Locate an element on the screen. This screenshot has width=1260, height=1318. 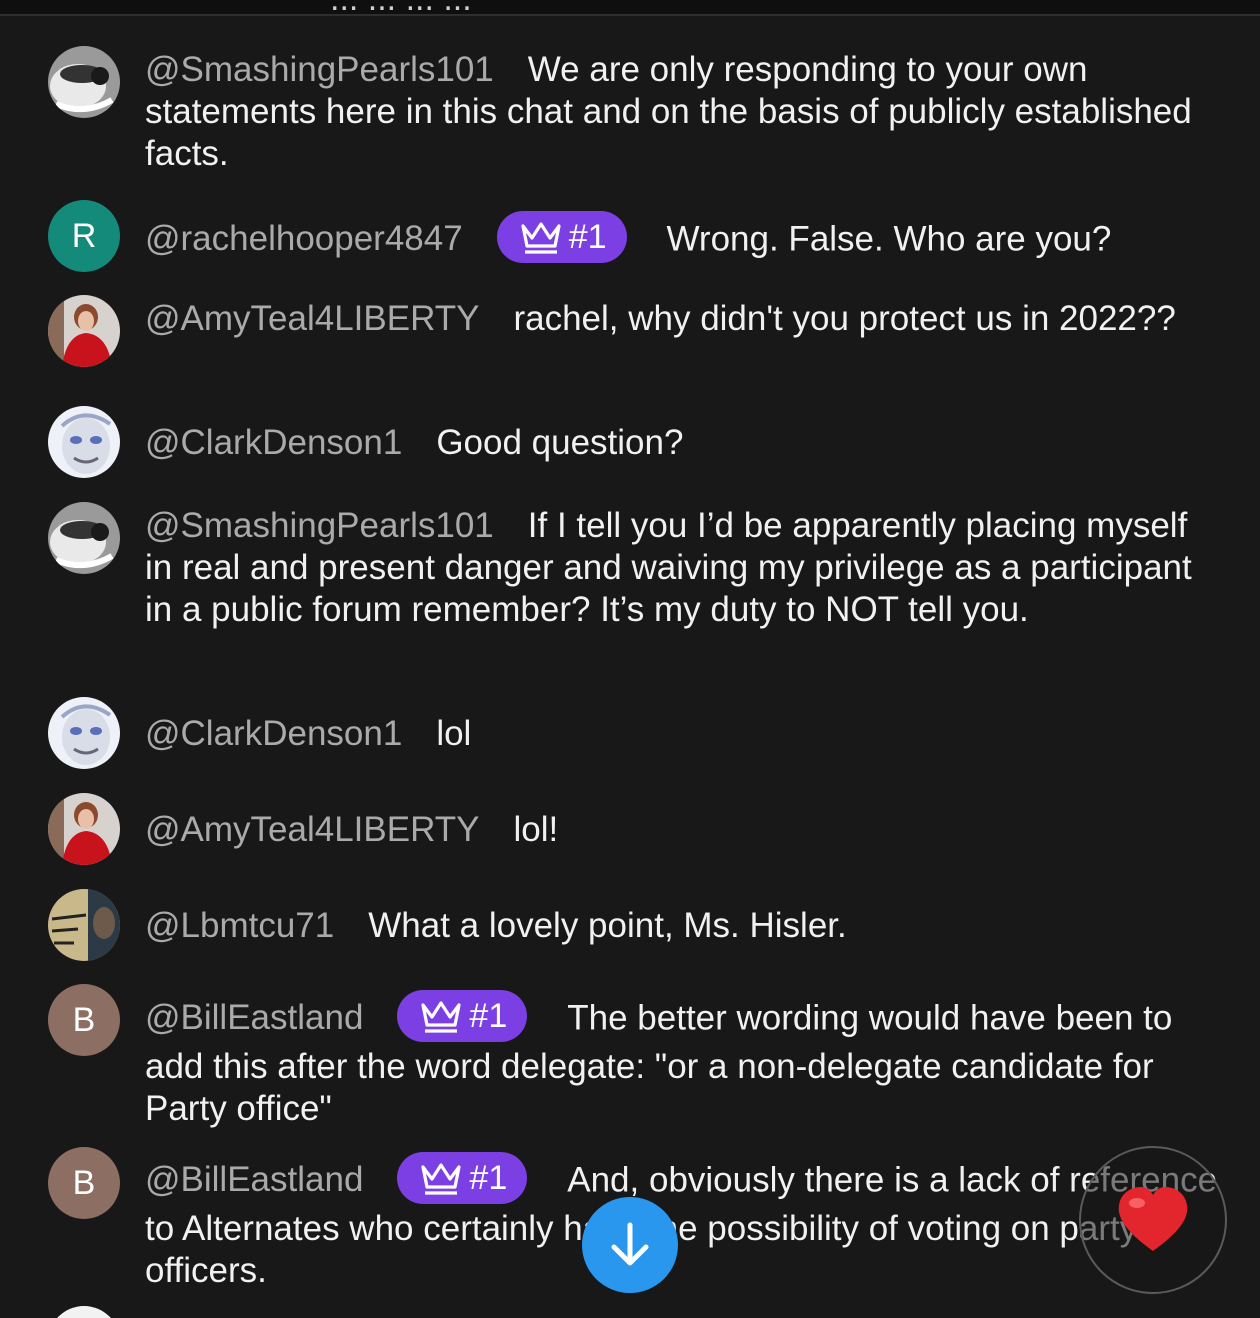
avatar-letter: R is located at coordinates (84, 235).